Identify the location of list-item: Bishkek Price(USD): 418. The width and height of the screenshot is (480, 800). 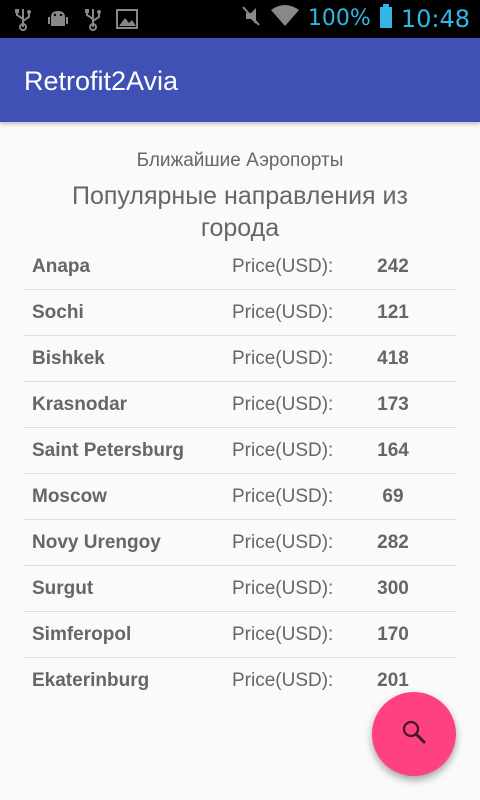
(240, 359).